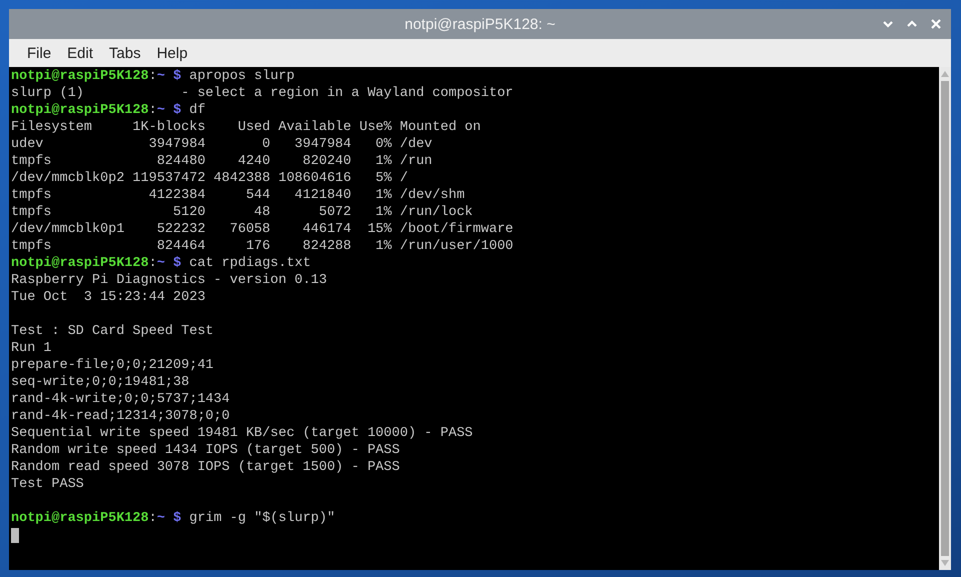  I want to click on command-text: grim -g "$(slurp)", so click(262, 518).